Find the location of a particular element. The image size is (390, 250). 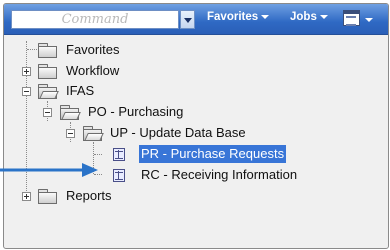

tree-item-label: Workflow is located at coordinates (93, 70).